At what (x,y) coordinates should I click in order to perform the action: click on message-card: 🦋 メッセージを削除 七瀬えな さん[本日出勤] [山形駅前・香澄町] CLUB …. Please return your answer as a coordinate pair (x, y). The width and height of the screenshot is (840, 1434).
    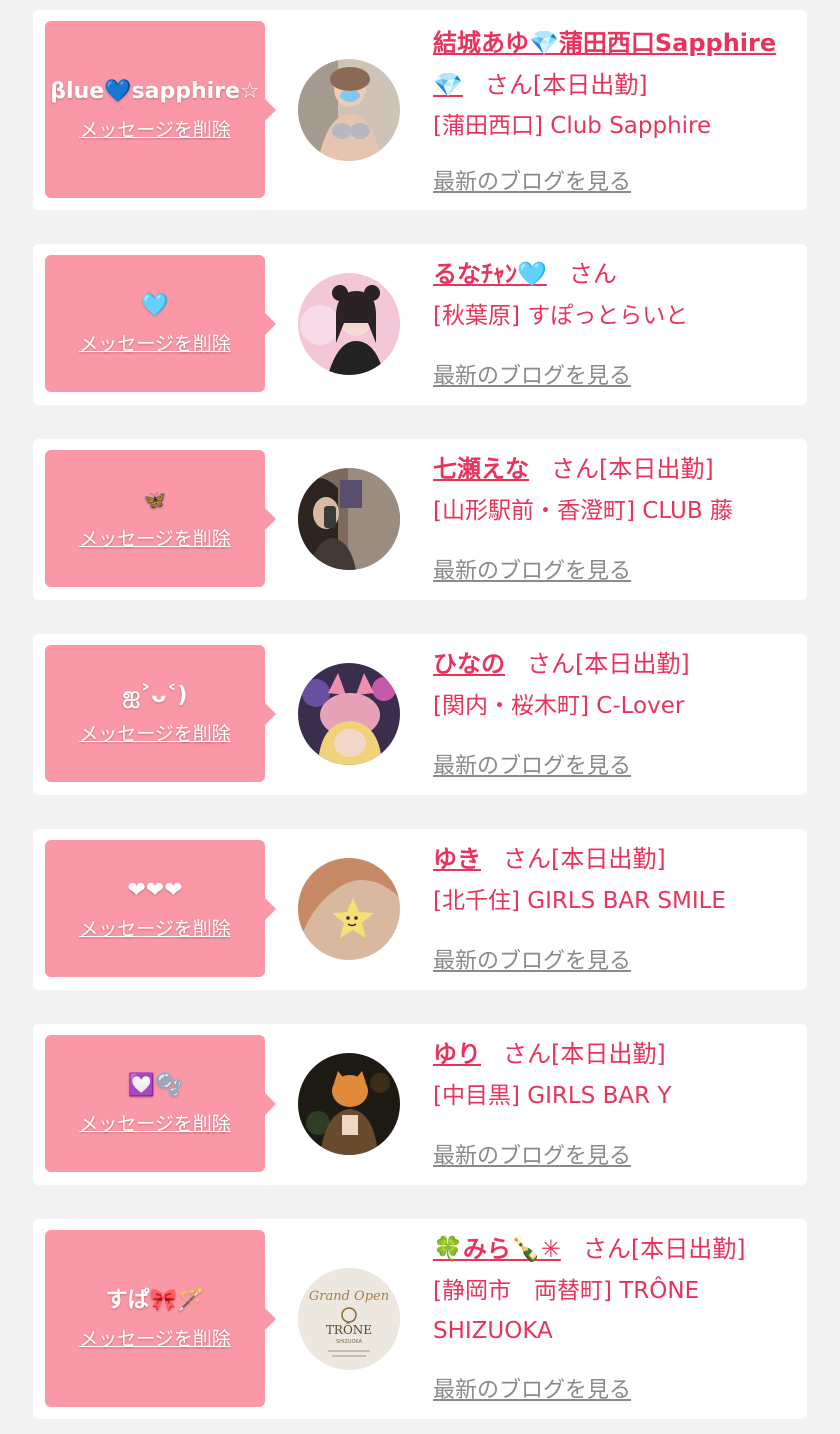
    Looking at the image, I should click on (420, 519).